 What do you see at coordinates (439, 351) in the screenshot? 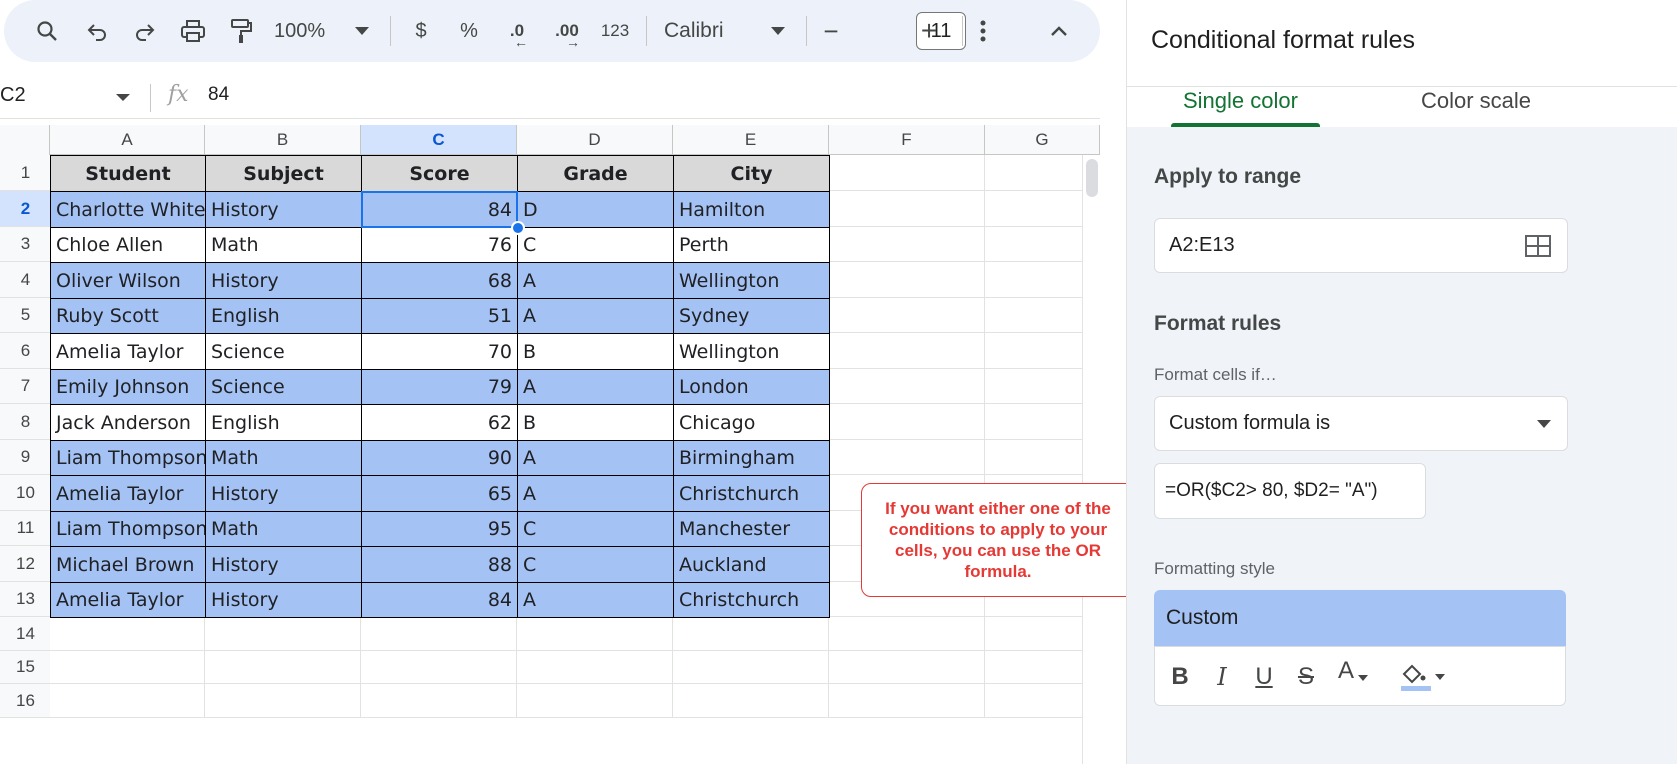
I see `table-cell: 70` at bounding box center [439, 351].